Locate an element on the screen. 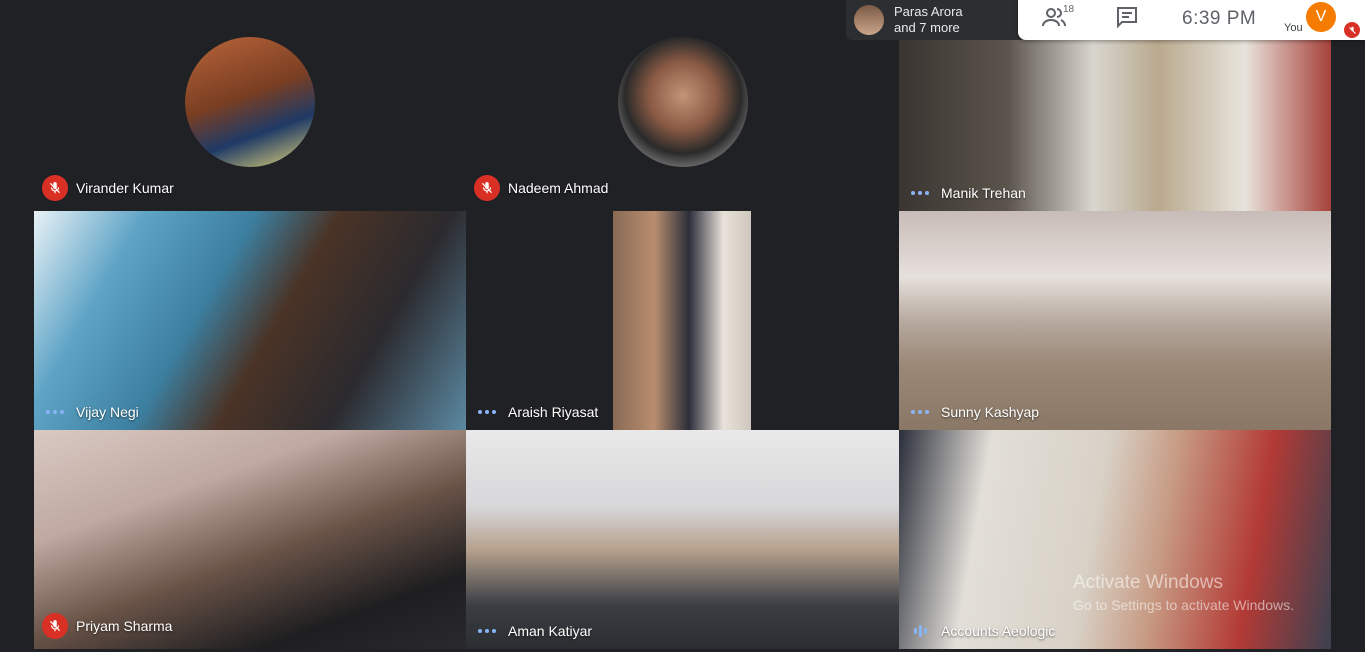 The width and height of the screenshot is (1365, 652). self-mic-off-icon is located at coordinates (1352, 30).